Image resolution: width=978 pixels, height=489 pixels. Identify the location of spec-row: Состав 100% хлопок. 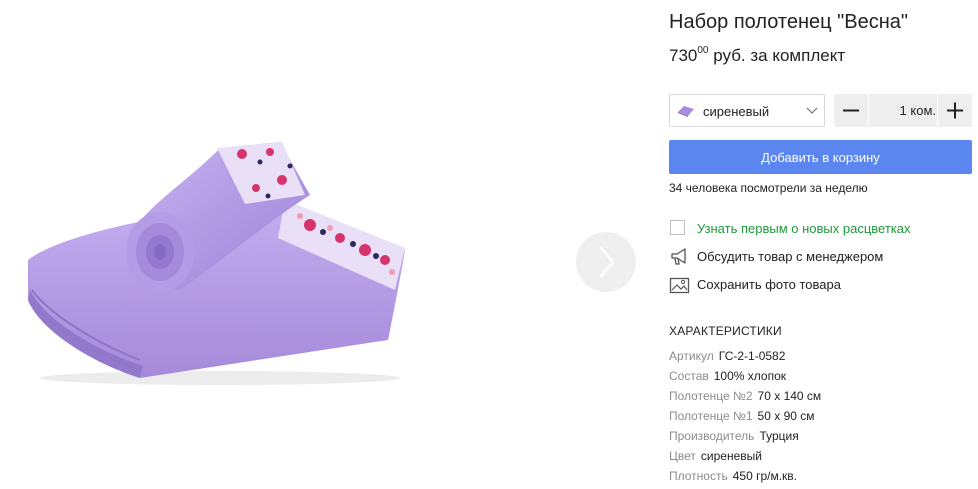
(727, 376).